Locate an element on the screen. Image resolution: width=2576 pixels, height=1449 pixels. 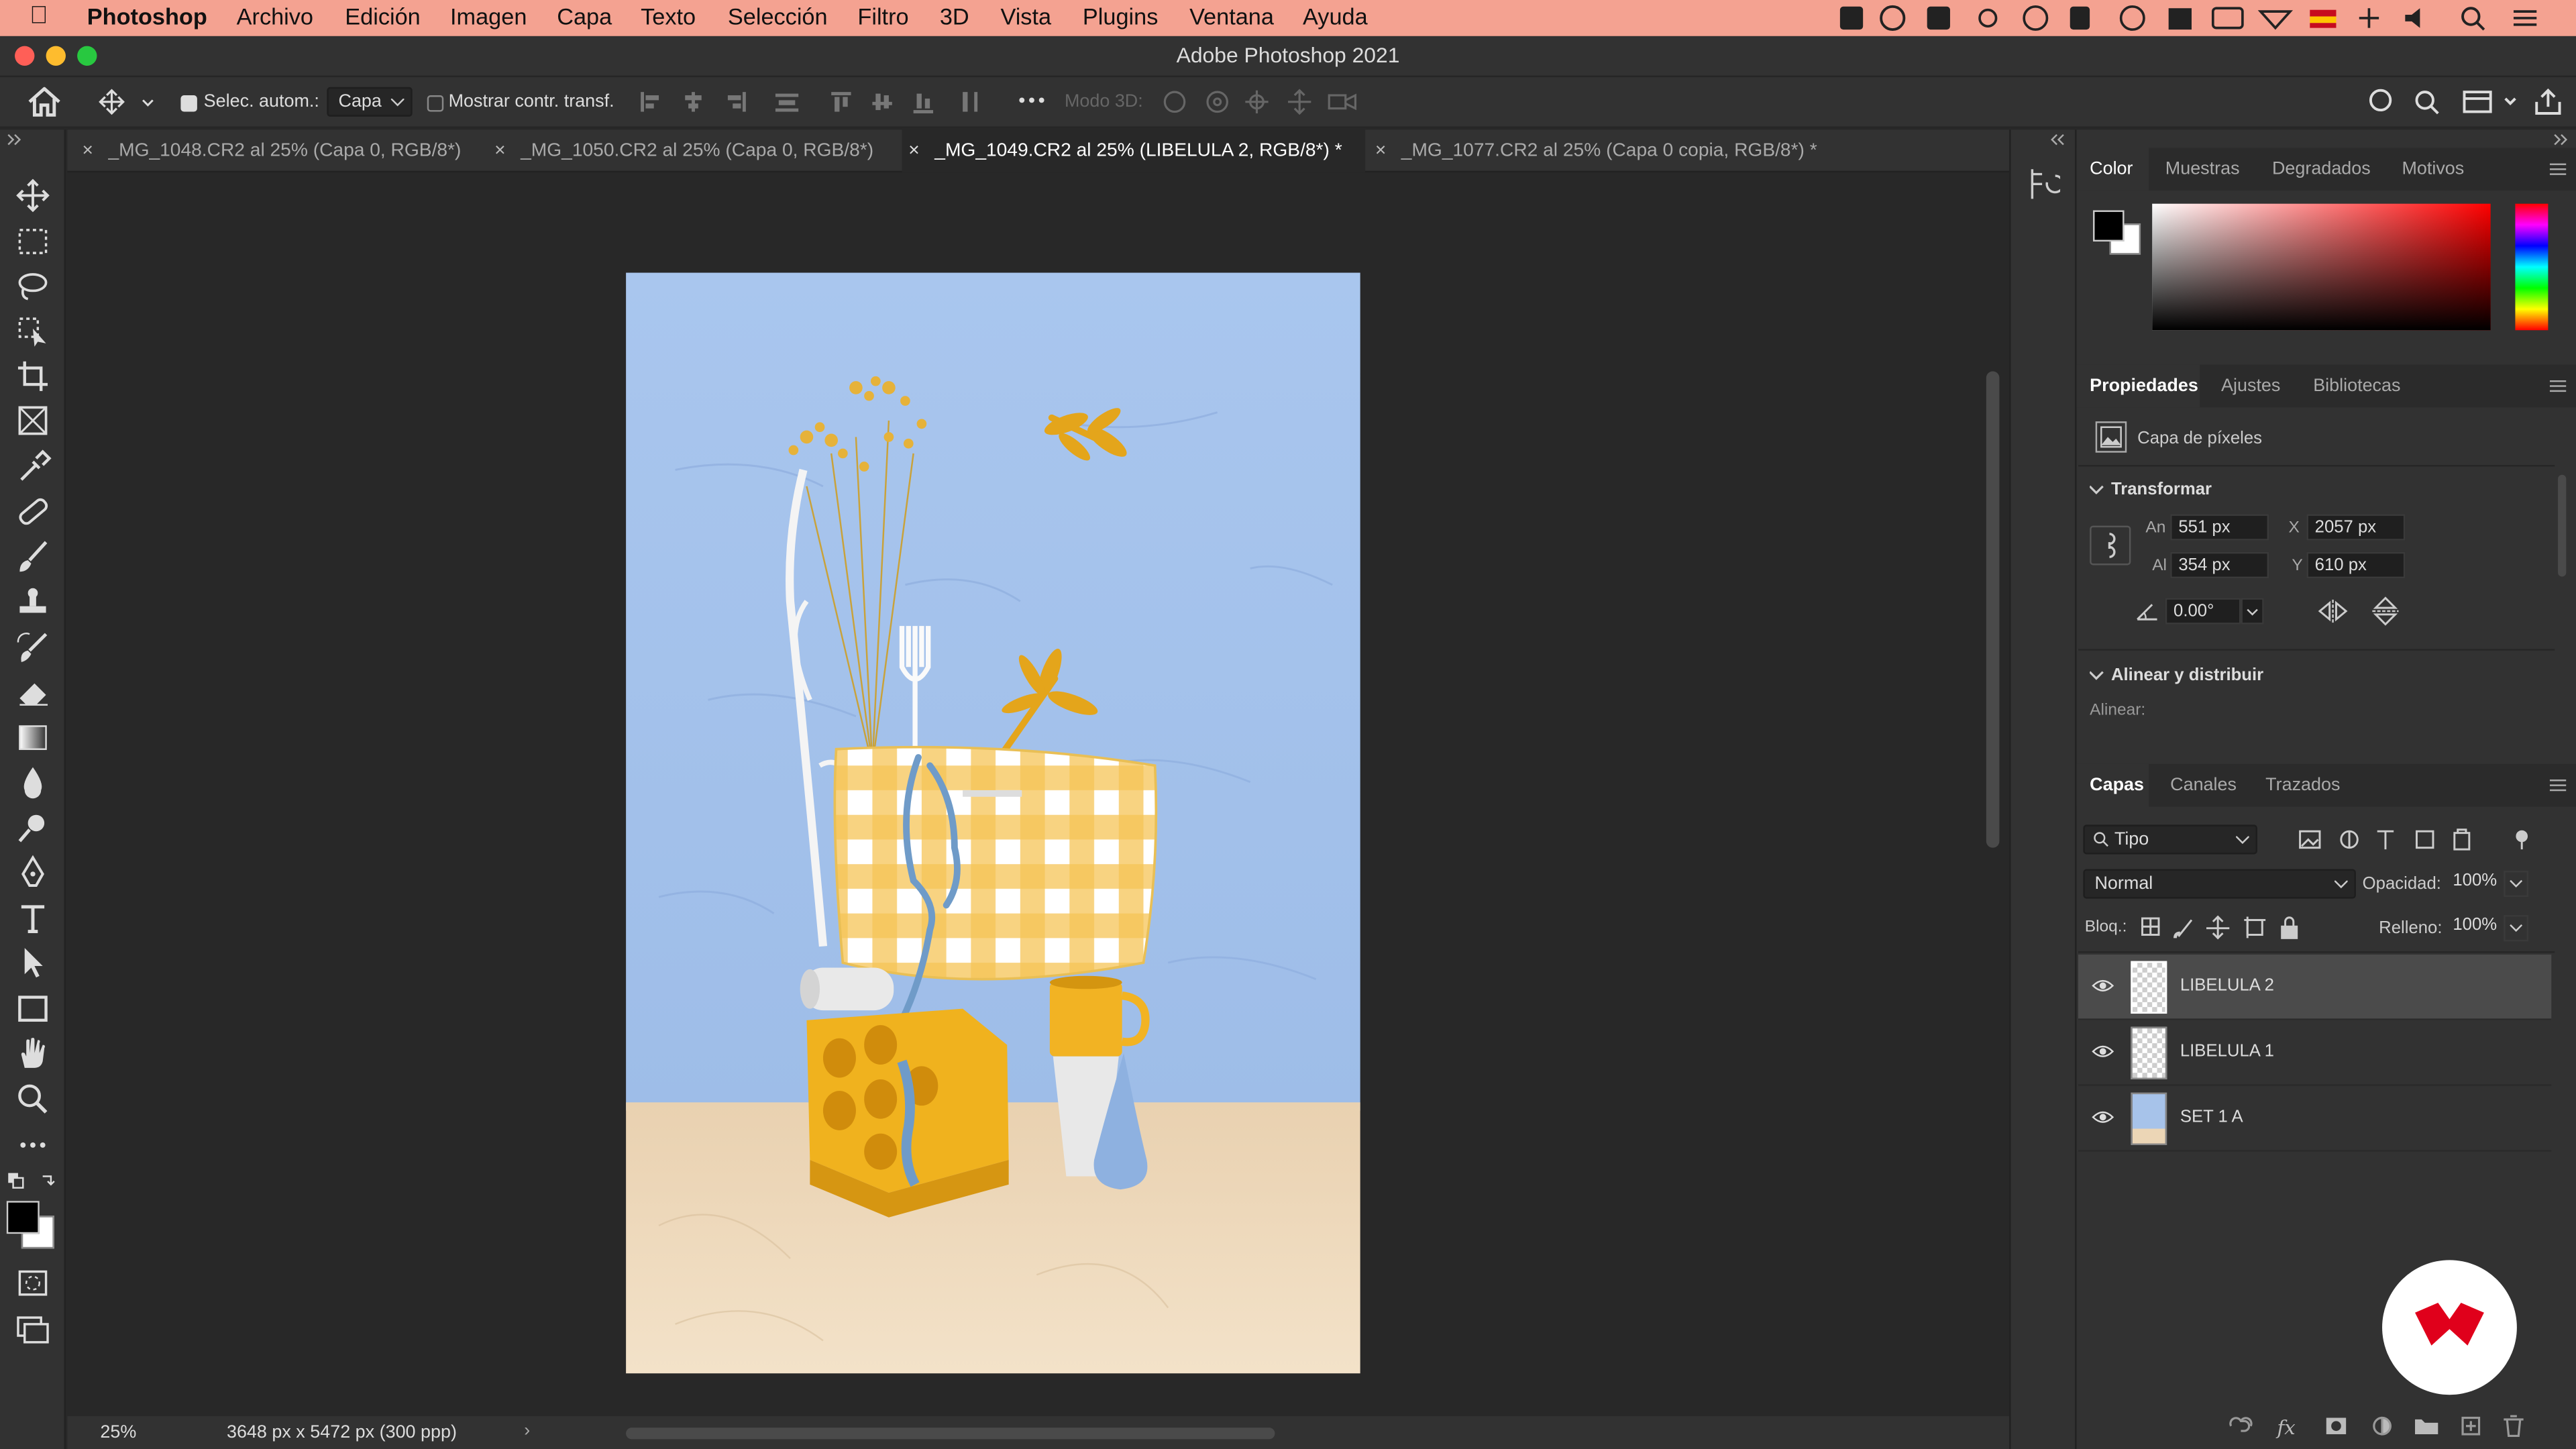
zoom-tool is located at coordinates (33, 1099).